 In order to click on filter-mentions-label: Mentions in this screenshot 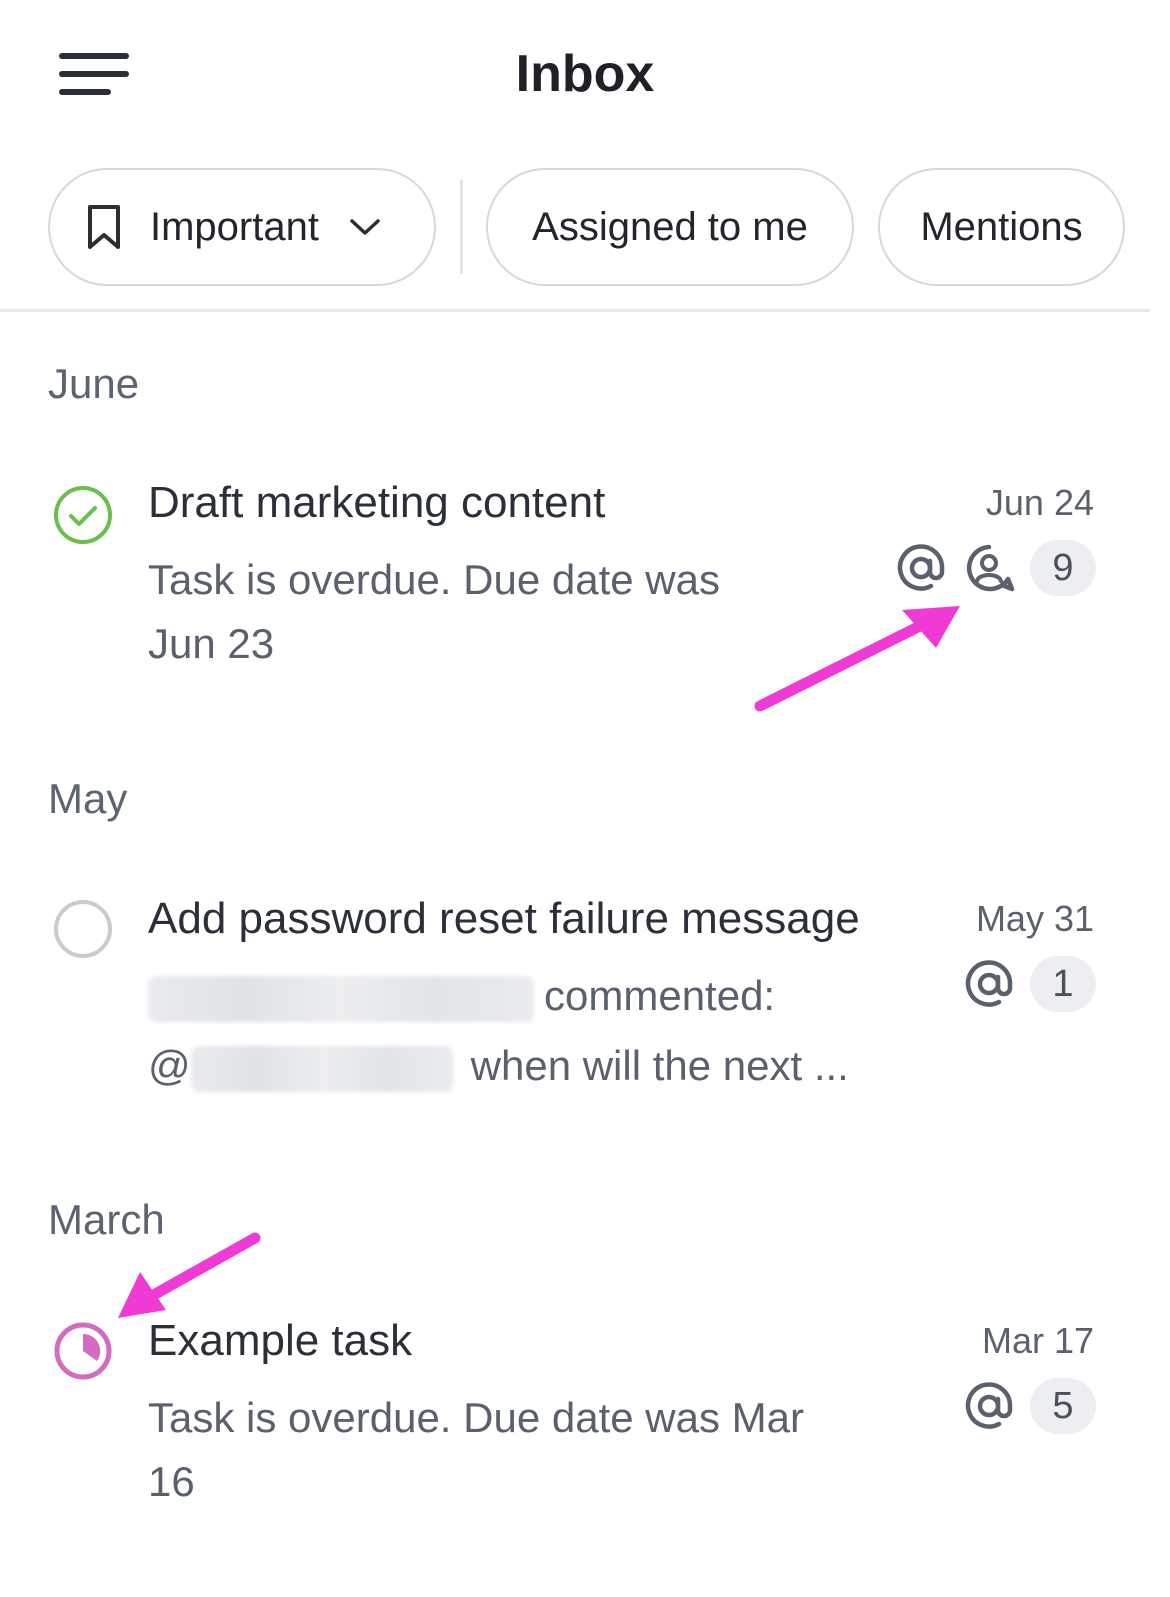, I will do `click(1001, 226)`.